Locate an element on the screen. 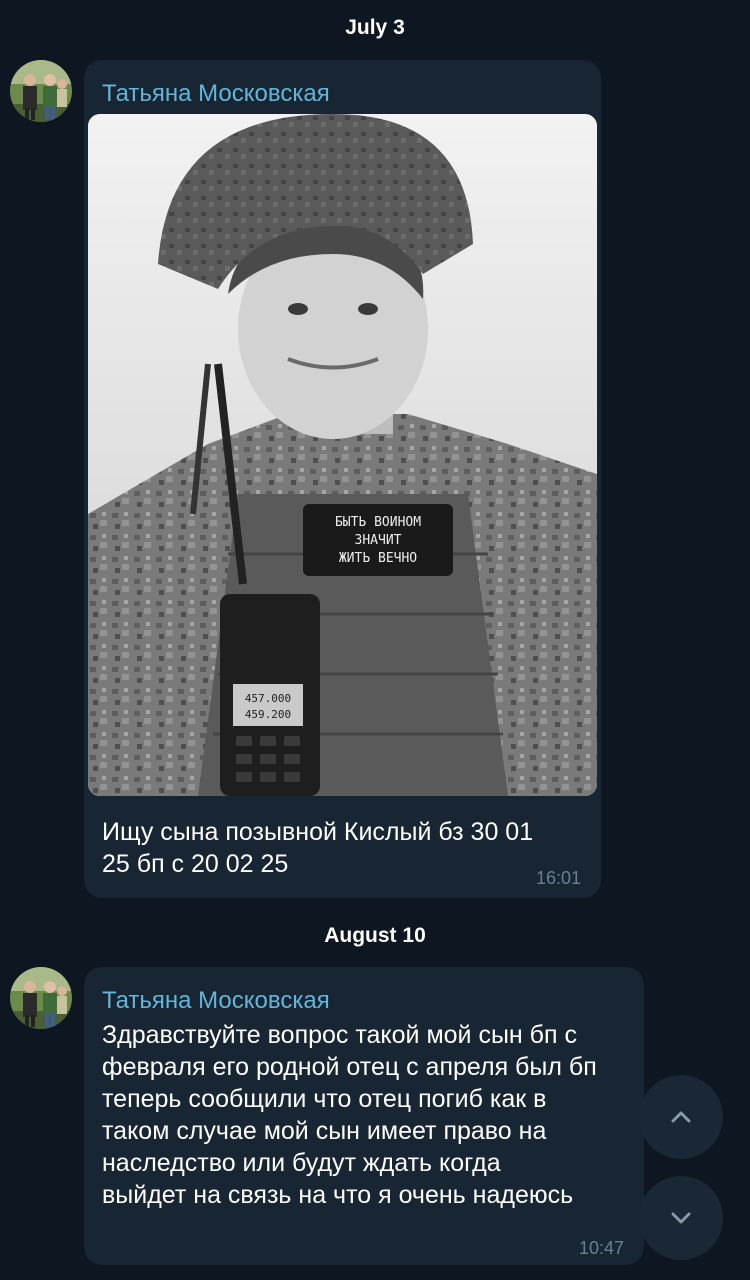 This screenshot has height=1280, width=750. date-header: July 3 is located at coordinates (375, 27).